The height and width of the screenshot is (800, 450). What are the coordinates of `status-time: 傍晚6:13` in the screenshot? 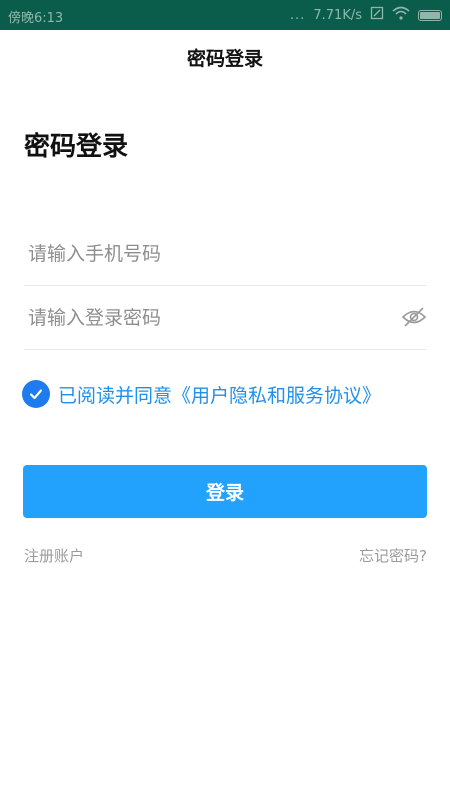 It's located at (36, 18).